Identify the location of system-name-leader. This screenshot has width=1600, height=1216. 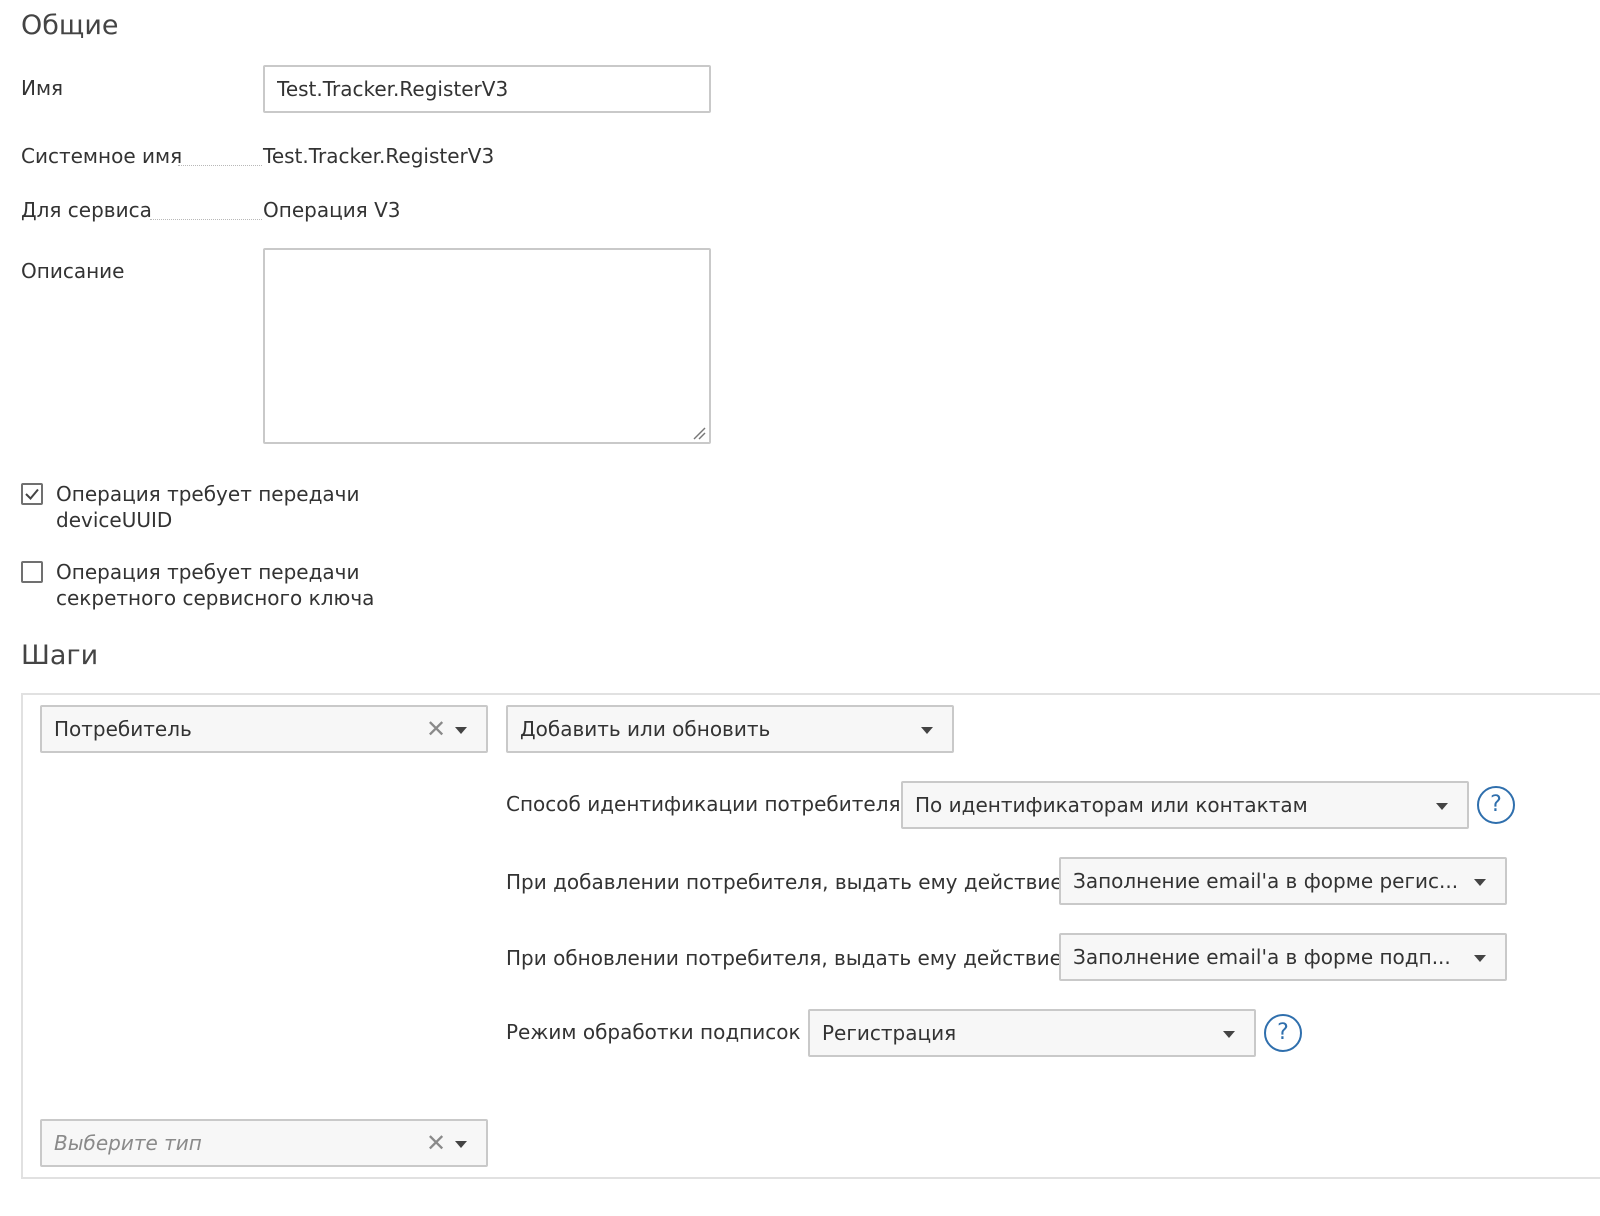
(220, 165).